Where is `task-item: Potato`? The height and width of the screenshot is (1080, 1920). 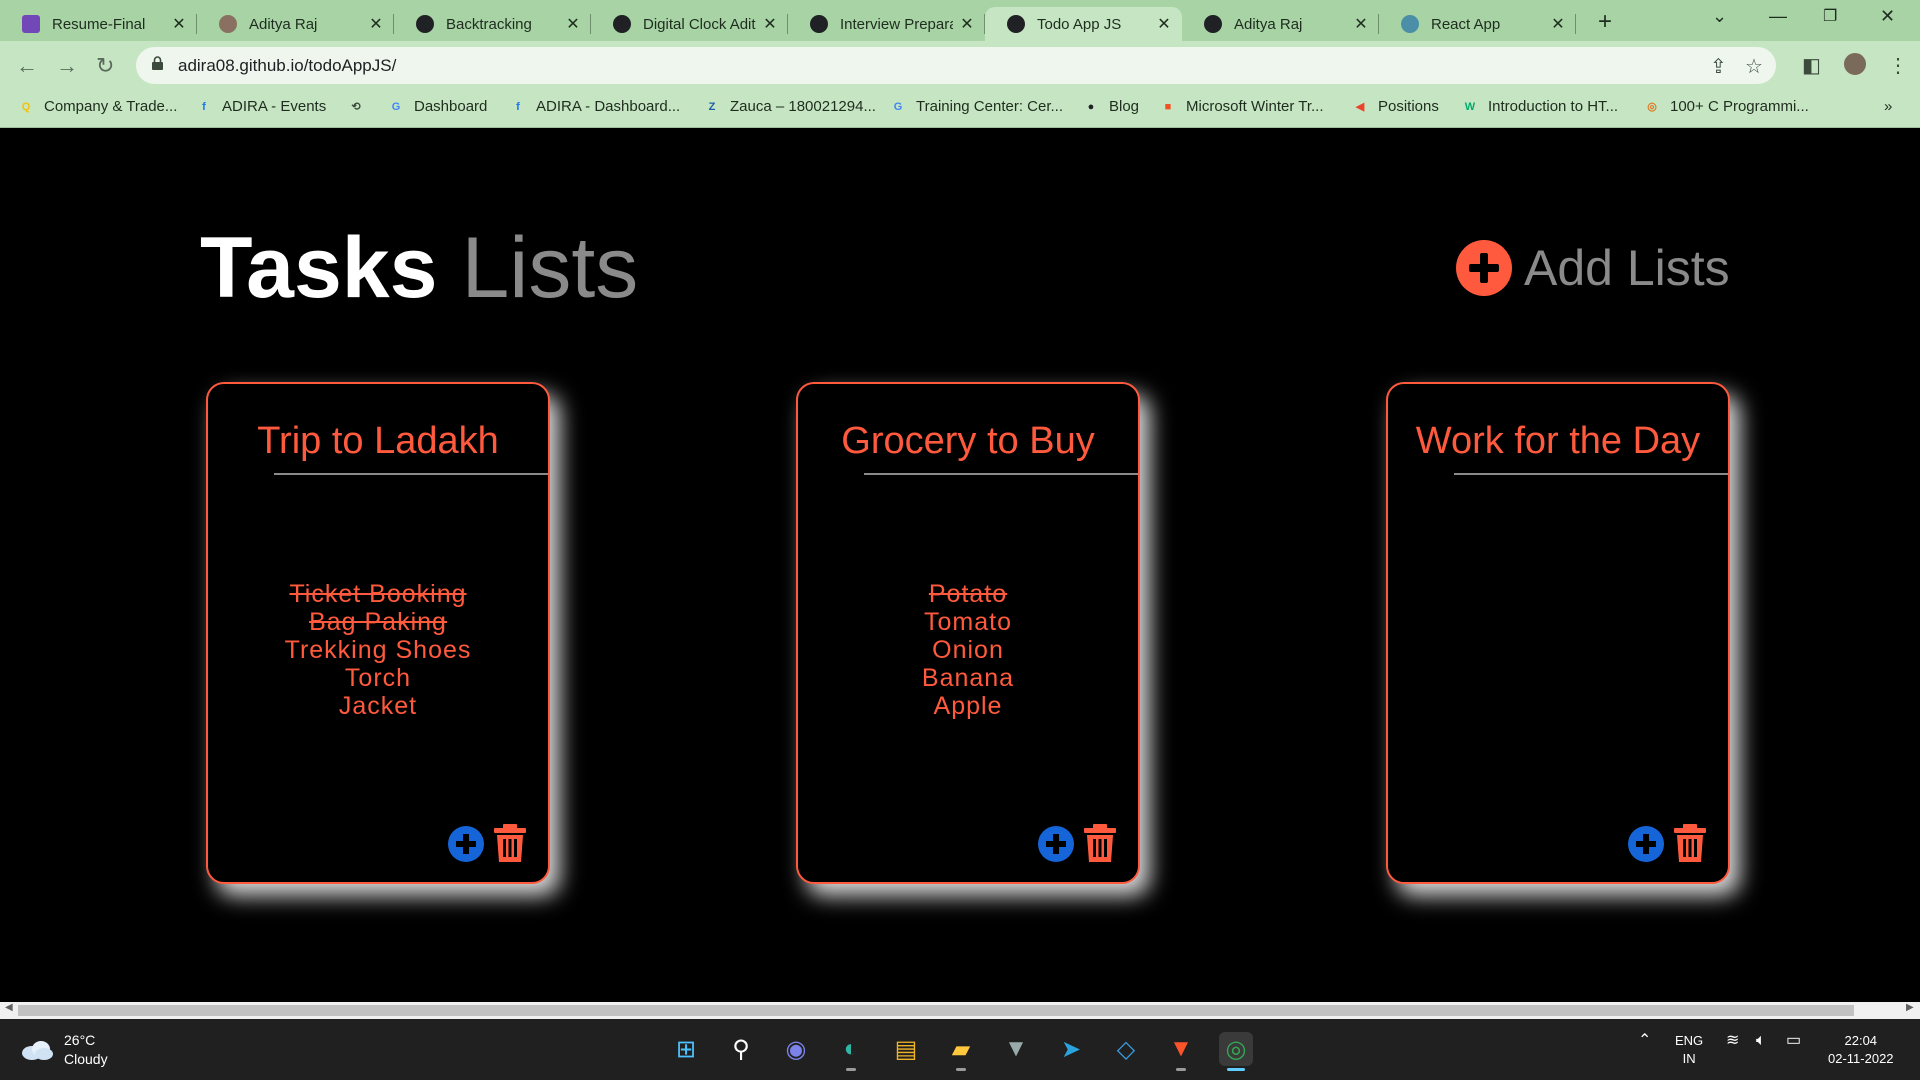
task-item: Potato is located at coordinates (968, 594).